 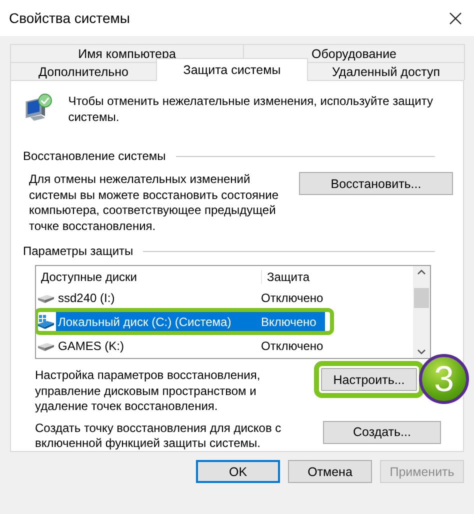 What do you see at coordinates (148, 391) in the screenshot?
I see `action-description: Настройка параметров восстановления, управление дисковым пространством и удаление точек восстановления.` at bounding box center [148, 391].